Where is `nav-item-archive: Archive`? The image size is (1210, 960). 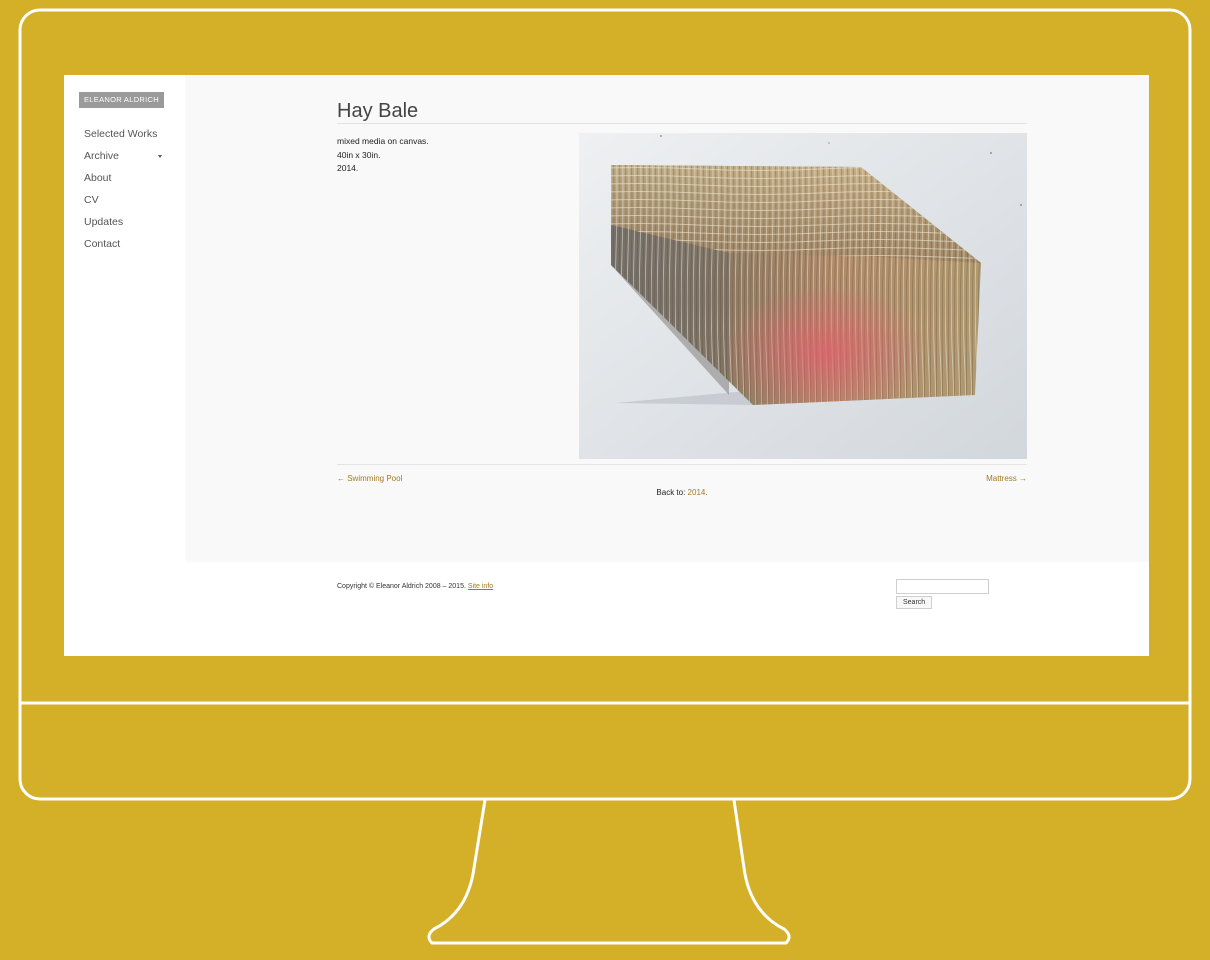 nav-item-archive: Archive is located at coordinates (123, 160).